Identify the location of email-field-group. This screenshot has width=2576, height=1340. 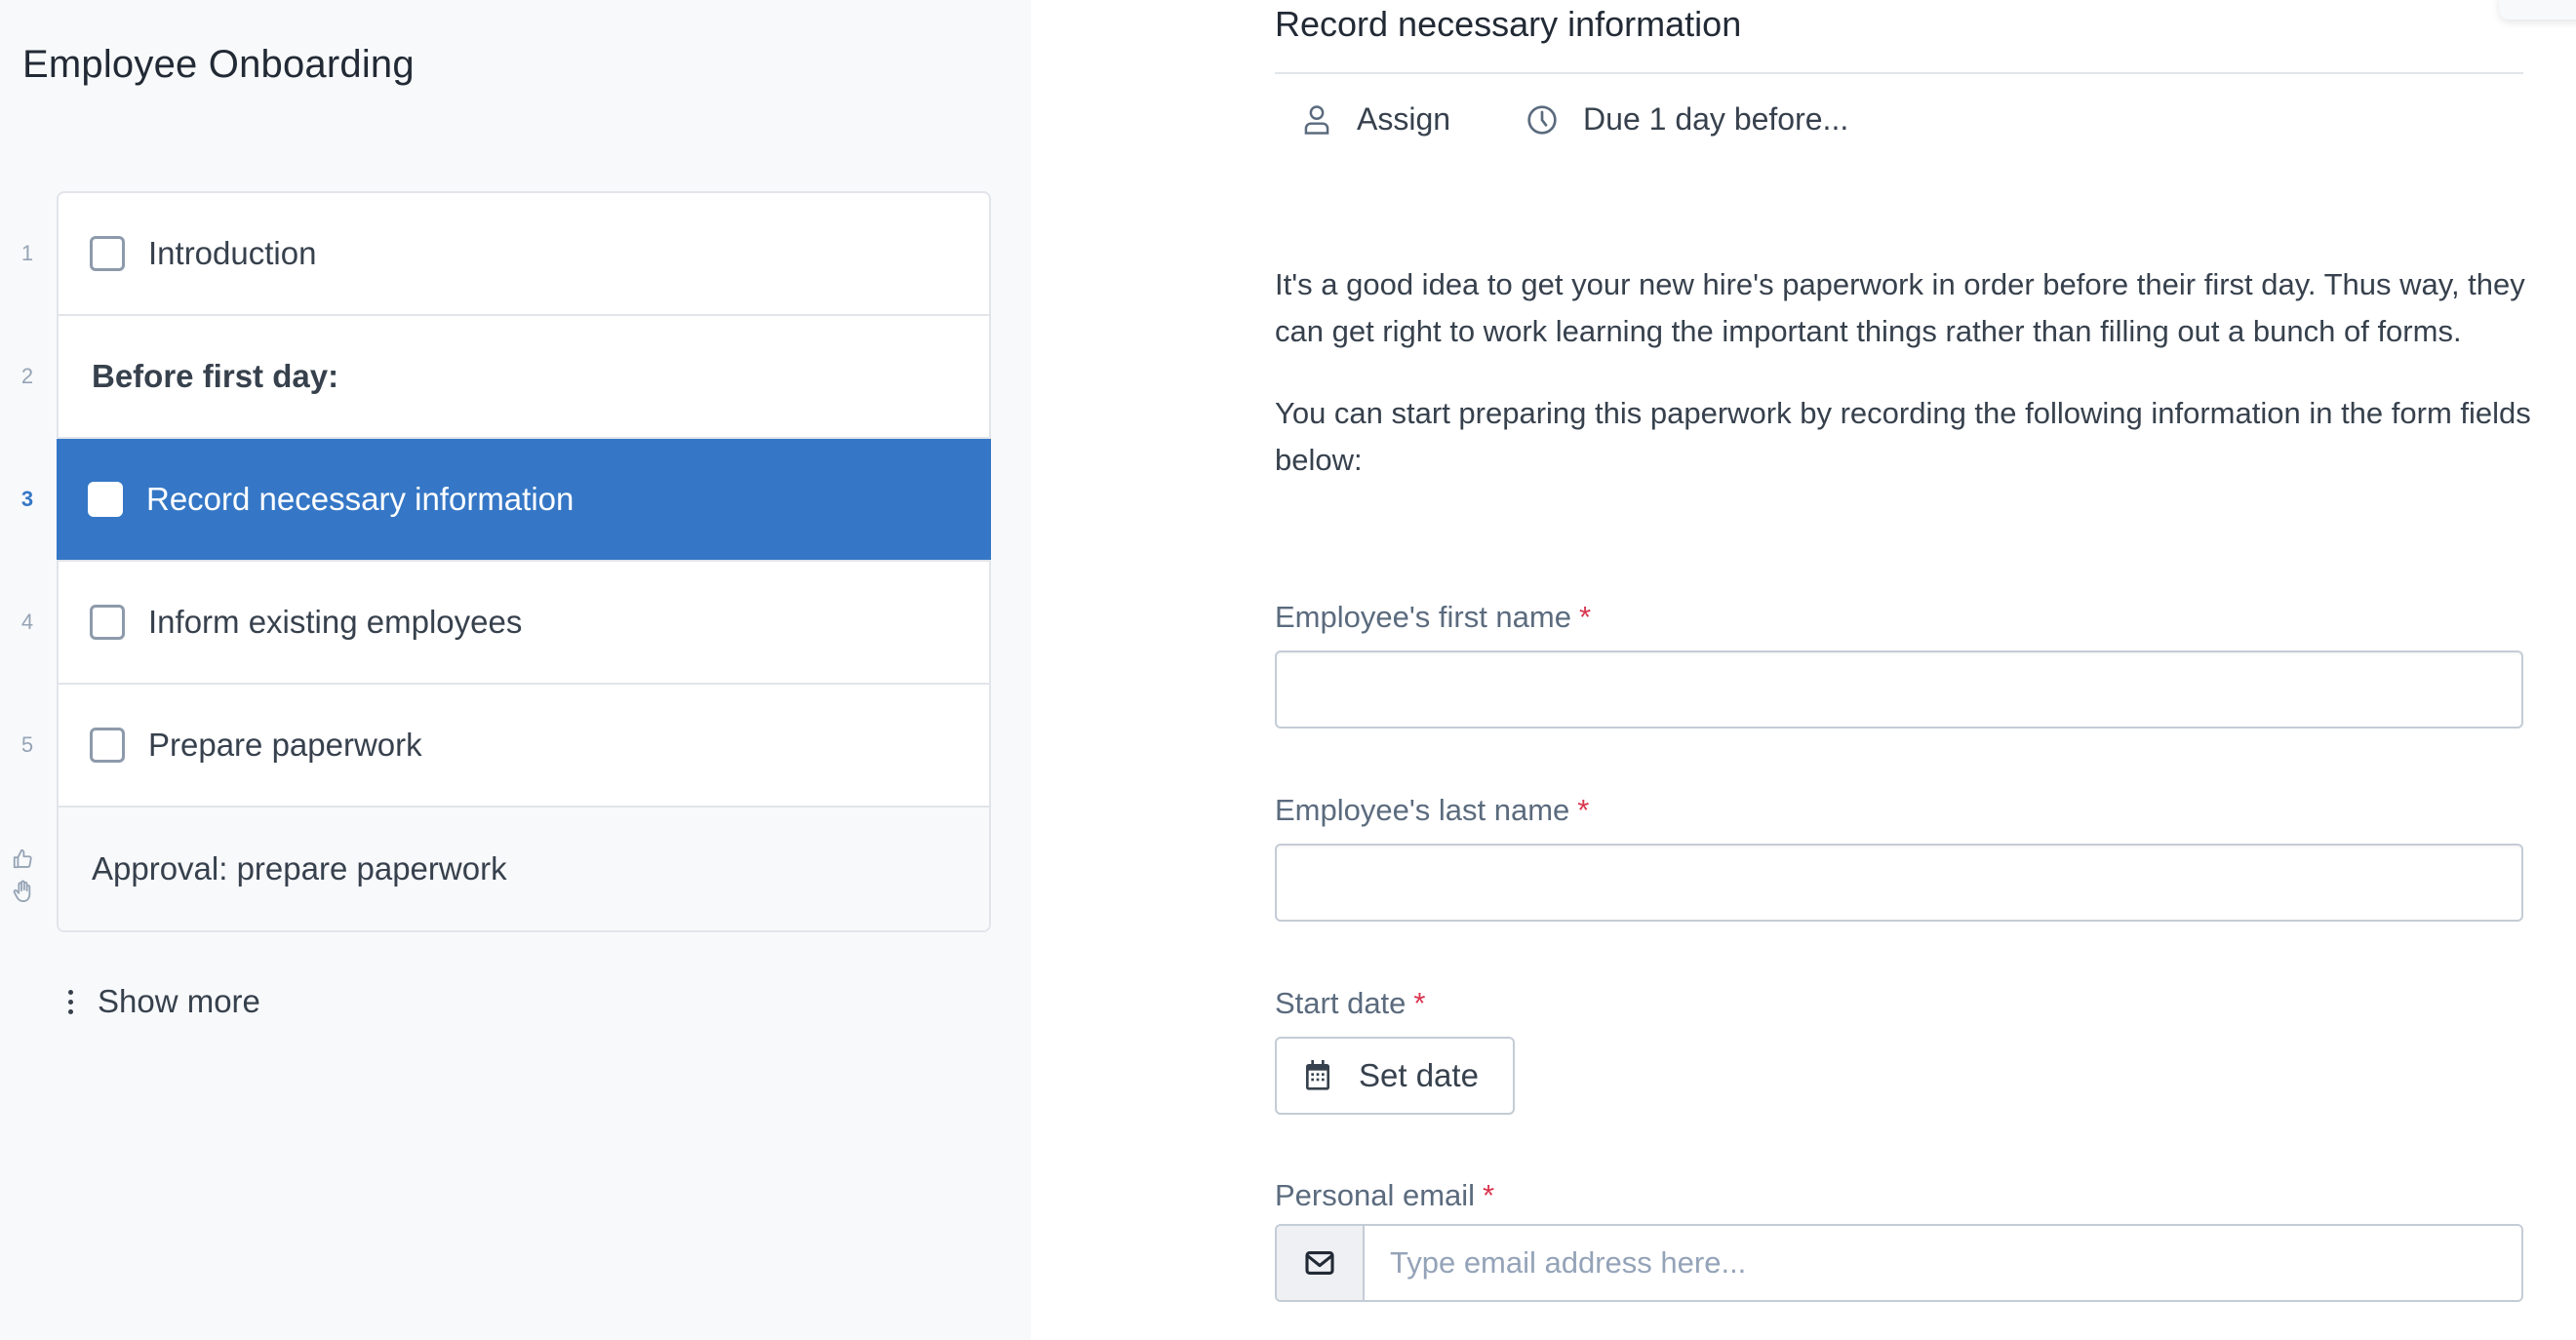
(1899, 1263).